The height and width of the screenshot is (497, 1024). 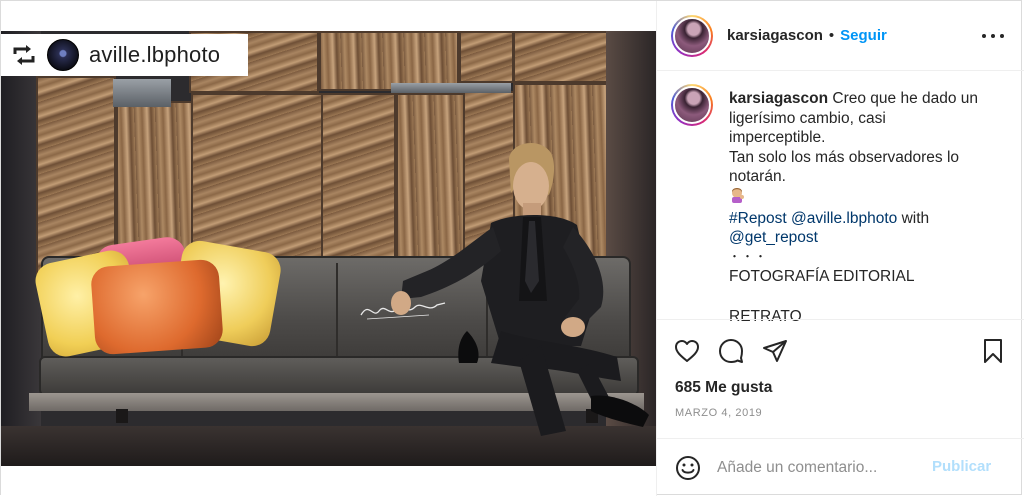 I want to click on share-icon, so click(x=775, y=351).